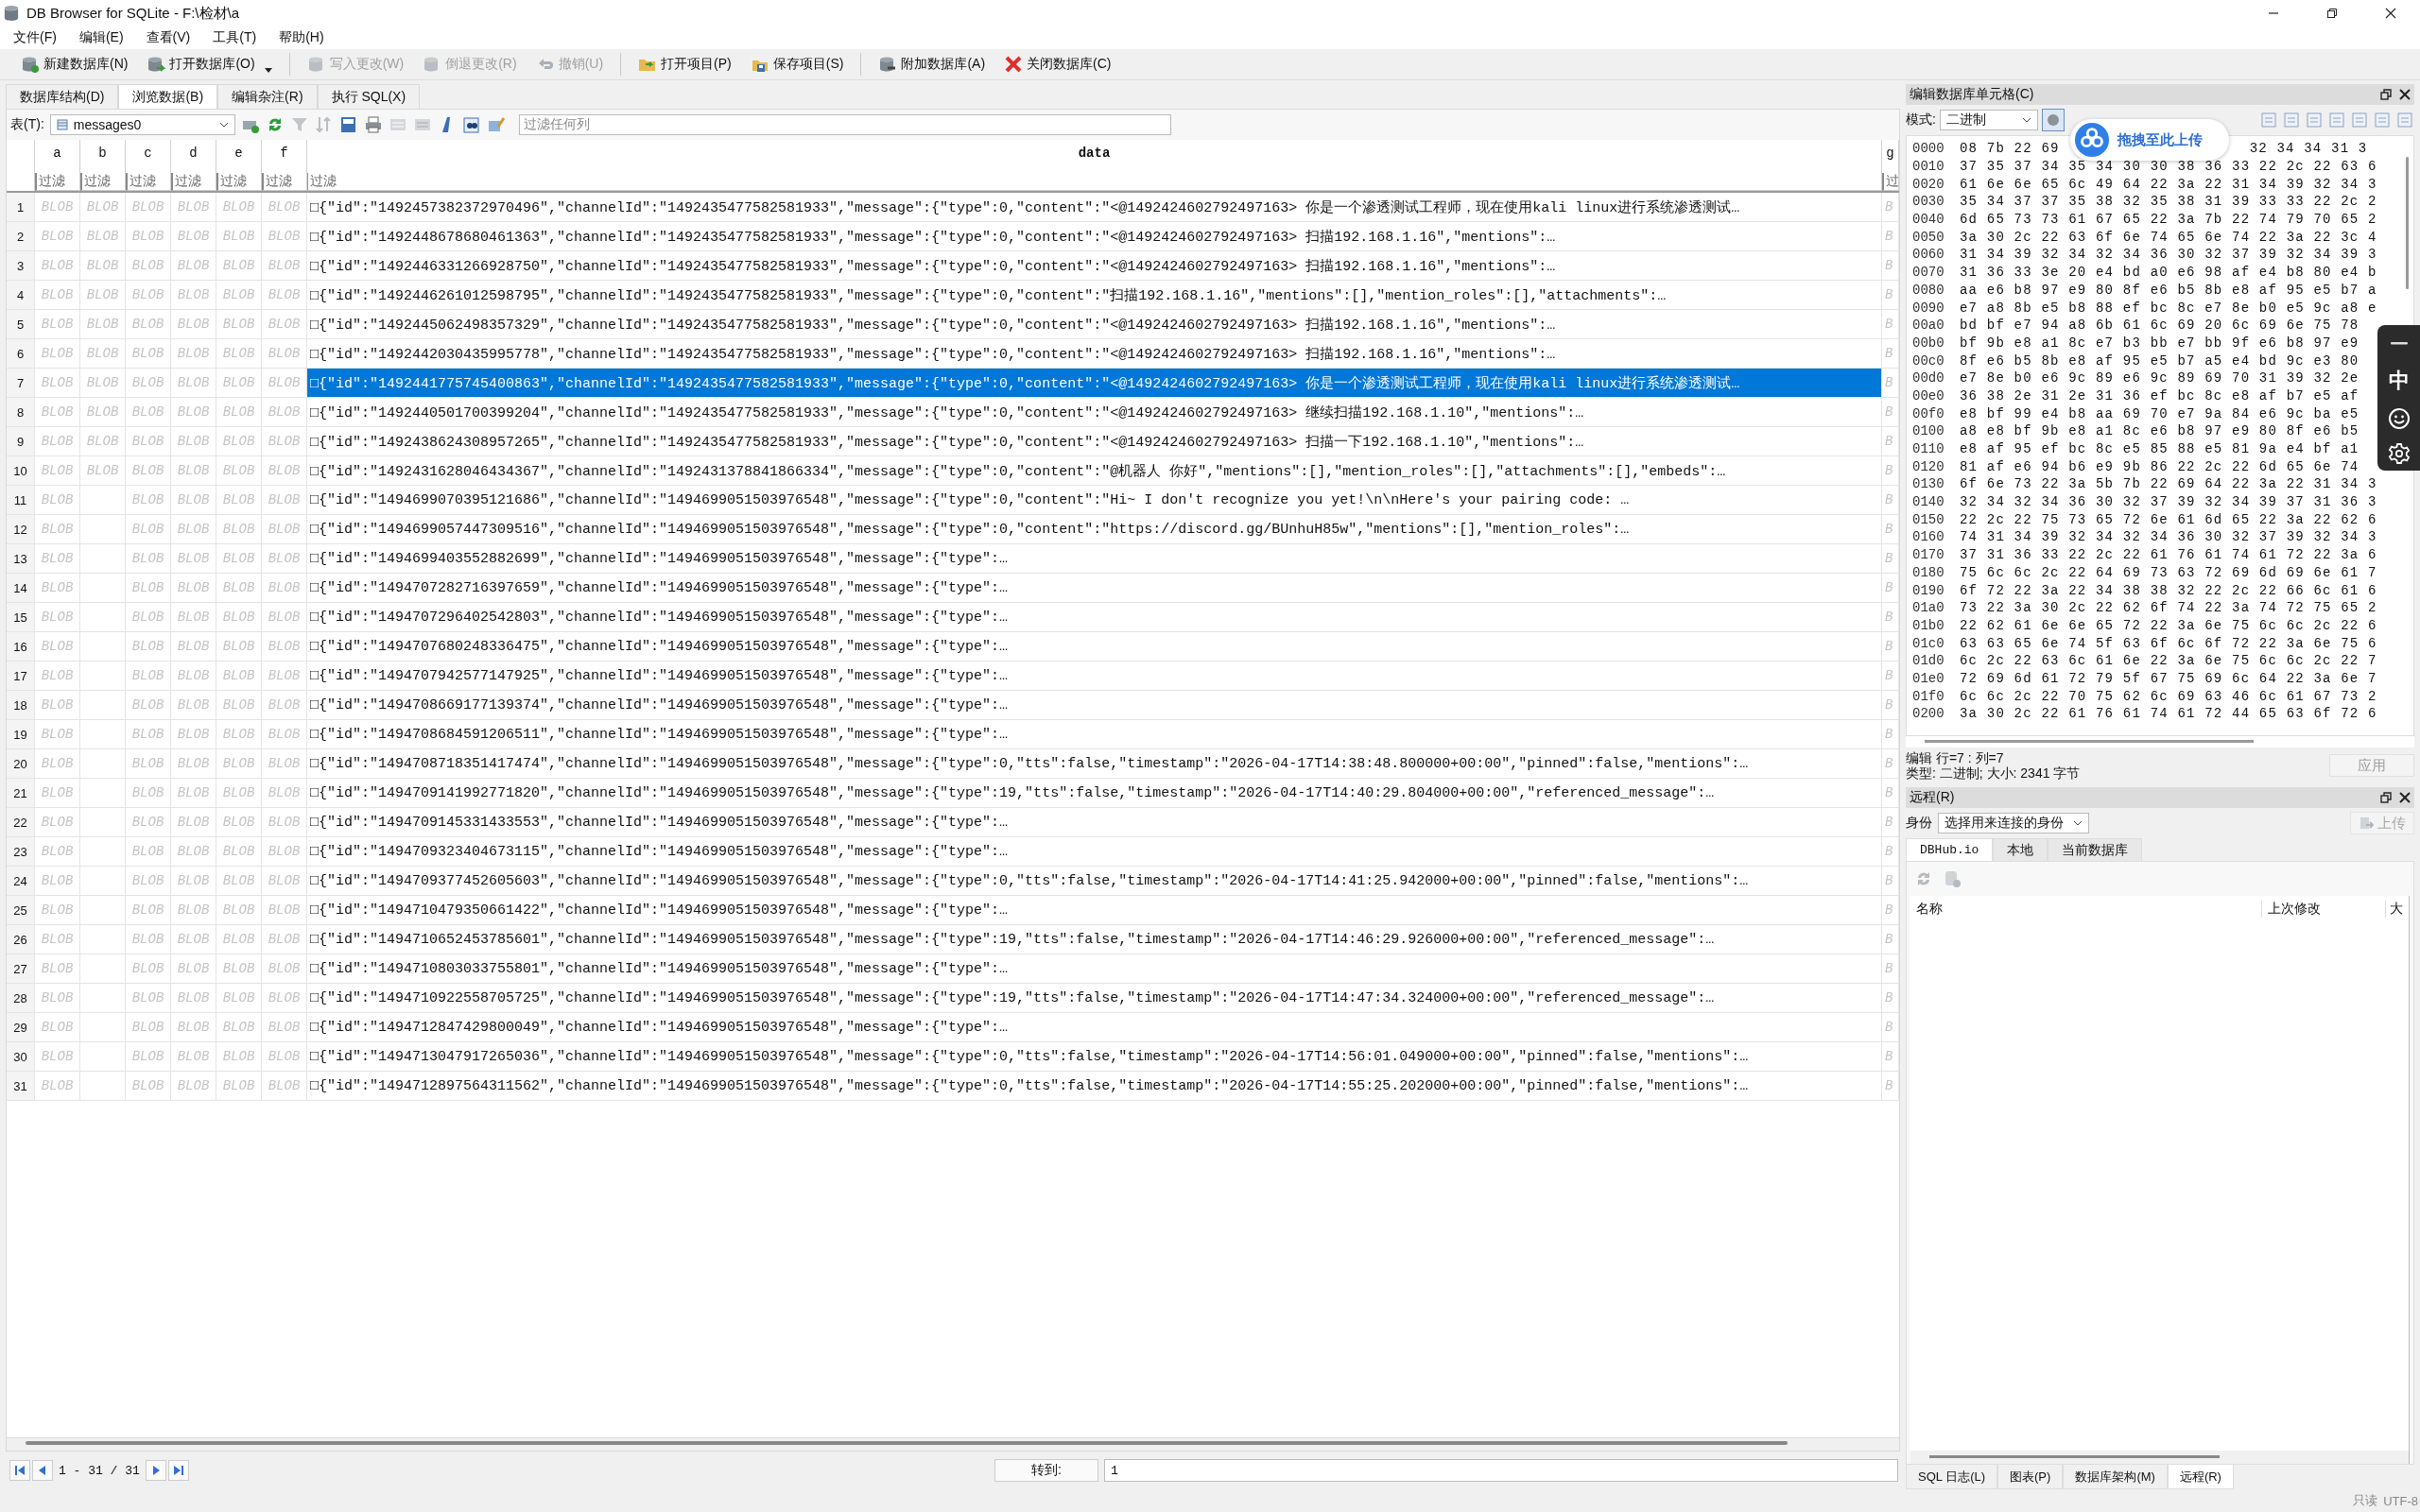 This screenshot has height=1512, width=2420. What do you see at coordinates (101, 37) in the screenshot?
I see `menu-item: 编辑(E)` at bounding box center [101, 37].